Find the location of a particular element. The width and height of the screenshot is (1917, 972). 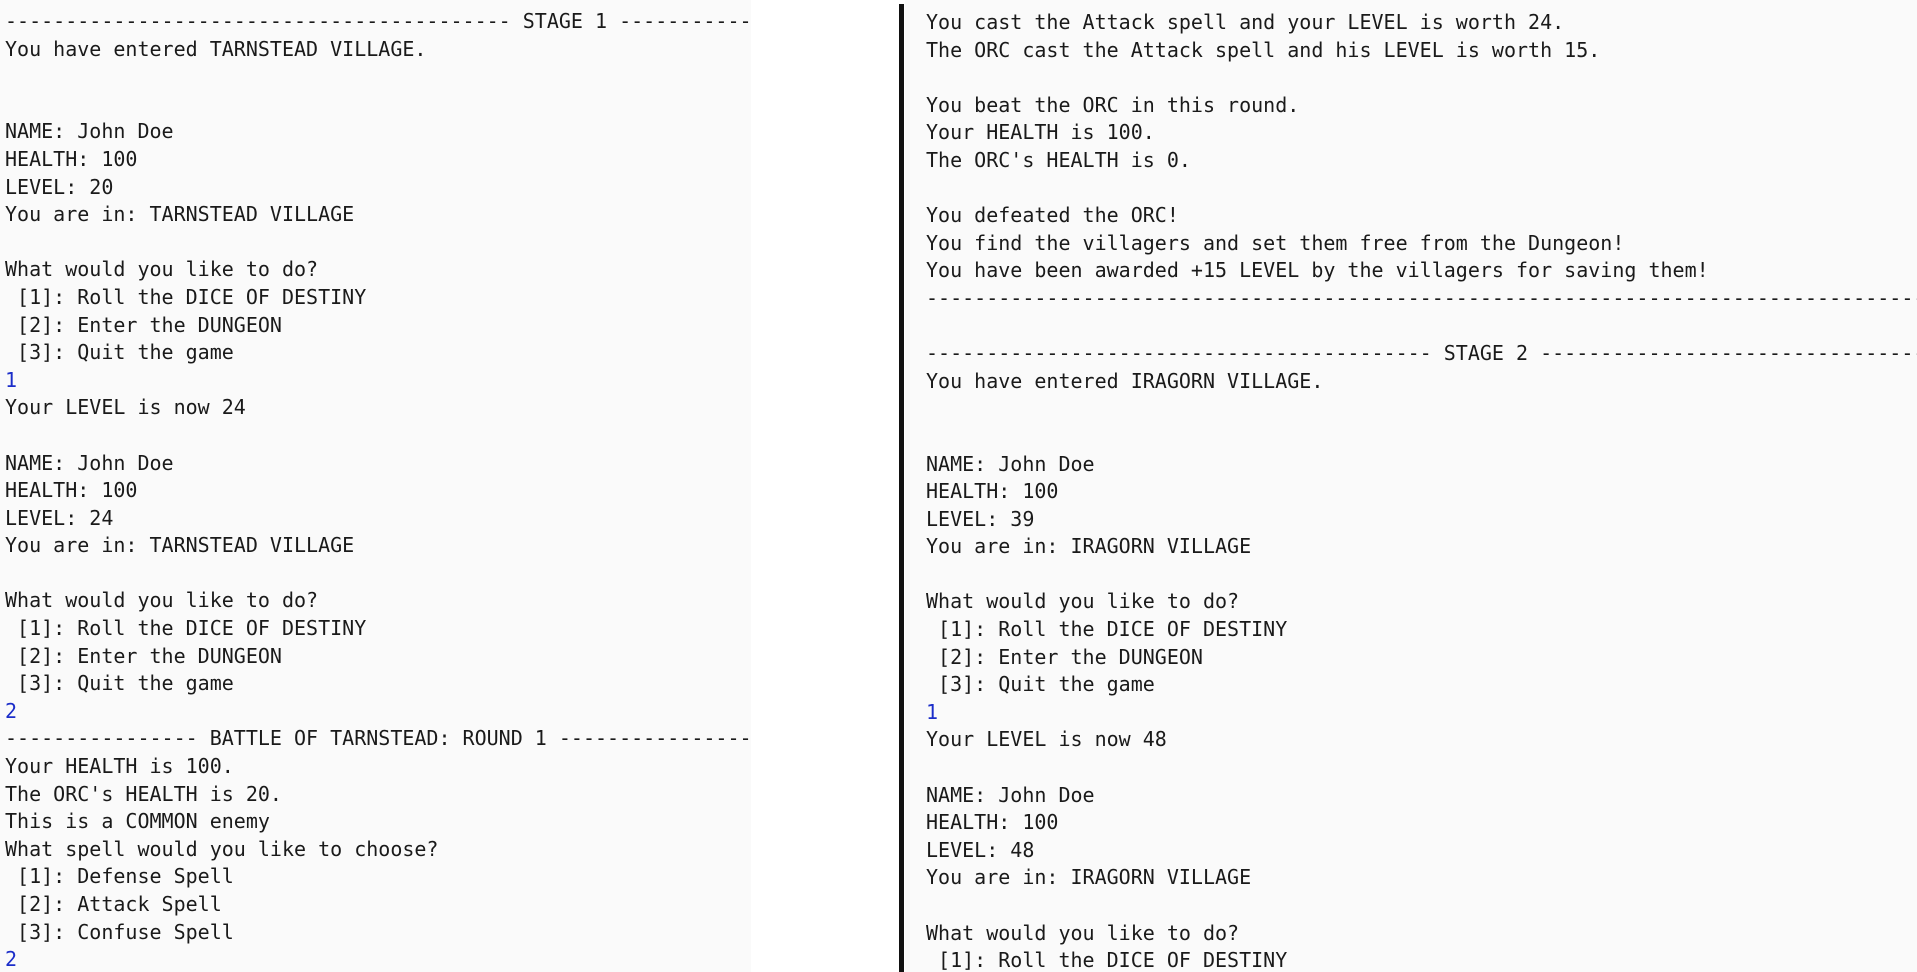

console-line: [1]: Defense Spell is located at coordinates (119, 876).